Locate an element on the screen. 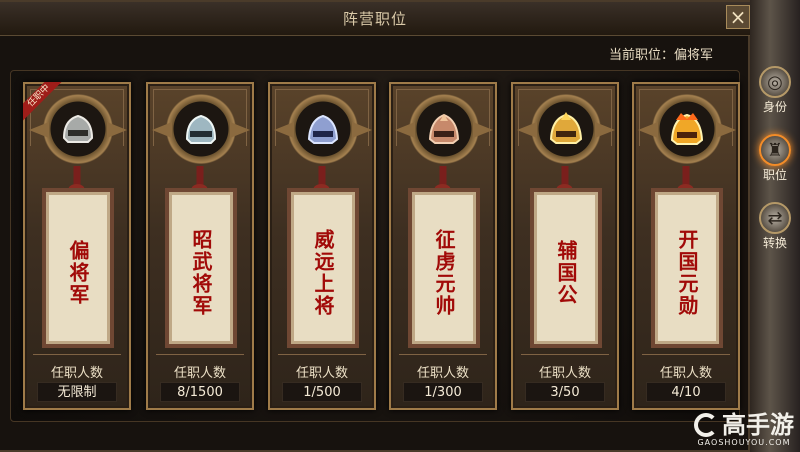 This screenshot has height=452, width=800. rank-scroll: 征虏元帅 is located at coordinates (444, 268).